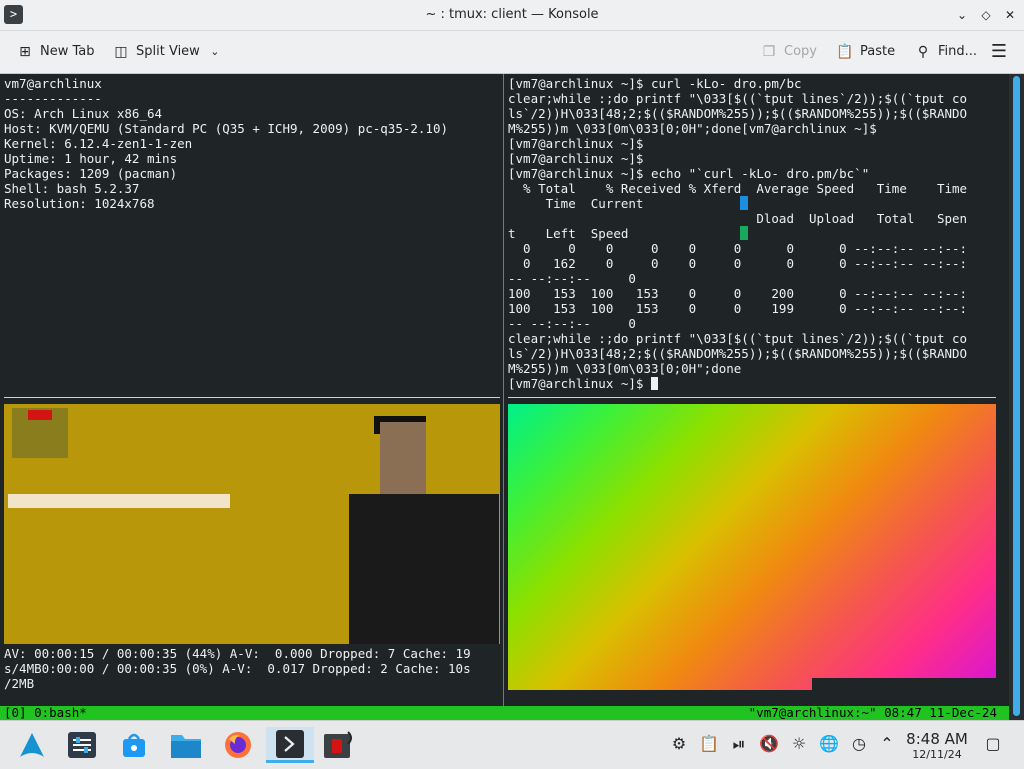 The width and height of the screenshot is (1024, 769). I want to click on show-desktop-icon: ▢, so click(993, 743).